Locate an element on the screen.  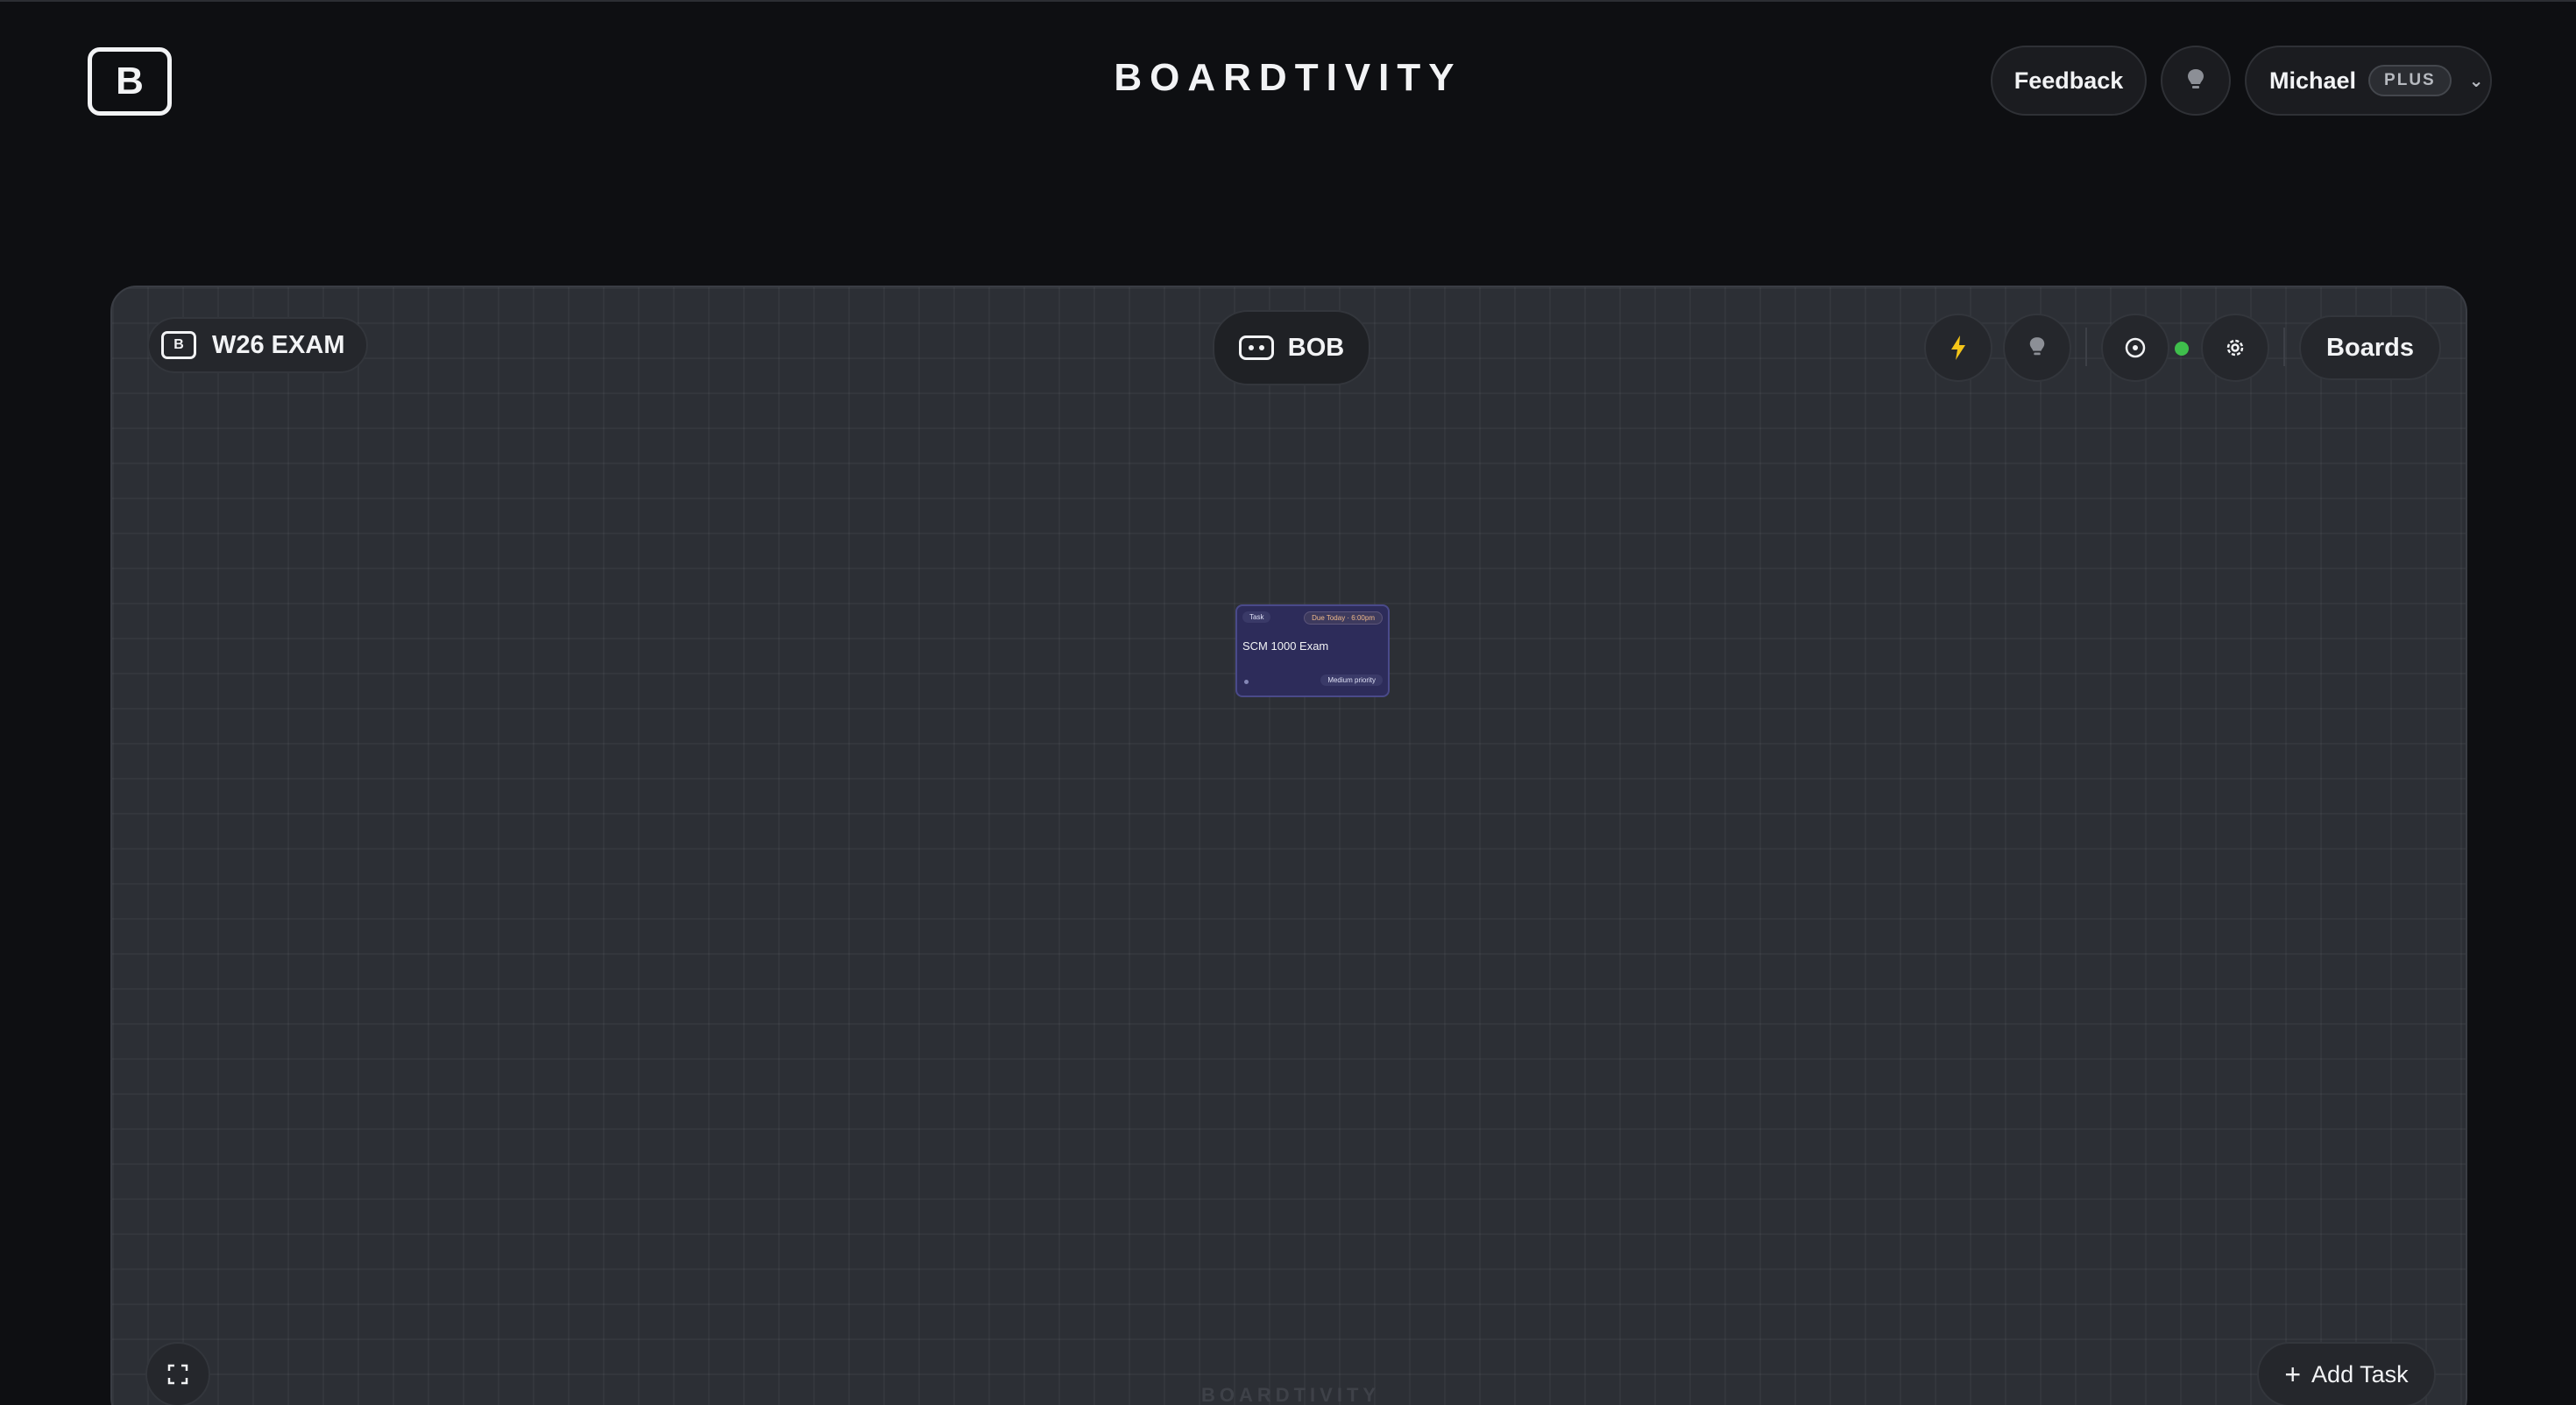
fullscreen-icon is located at coordinates (177, 1374).